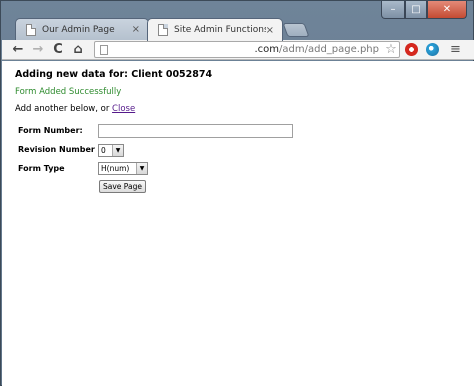 The image size is (474, 386). Describe the element at coordinates (38, 50) in the screenshot. I see `forward-button: →` at that location.